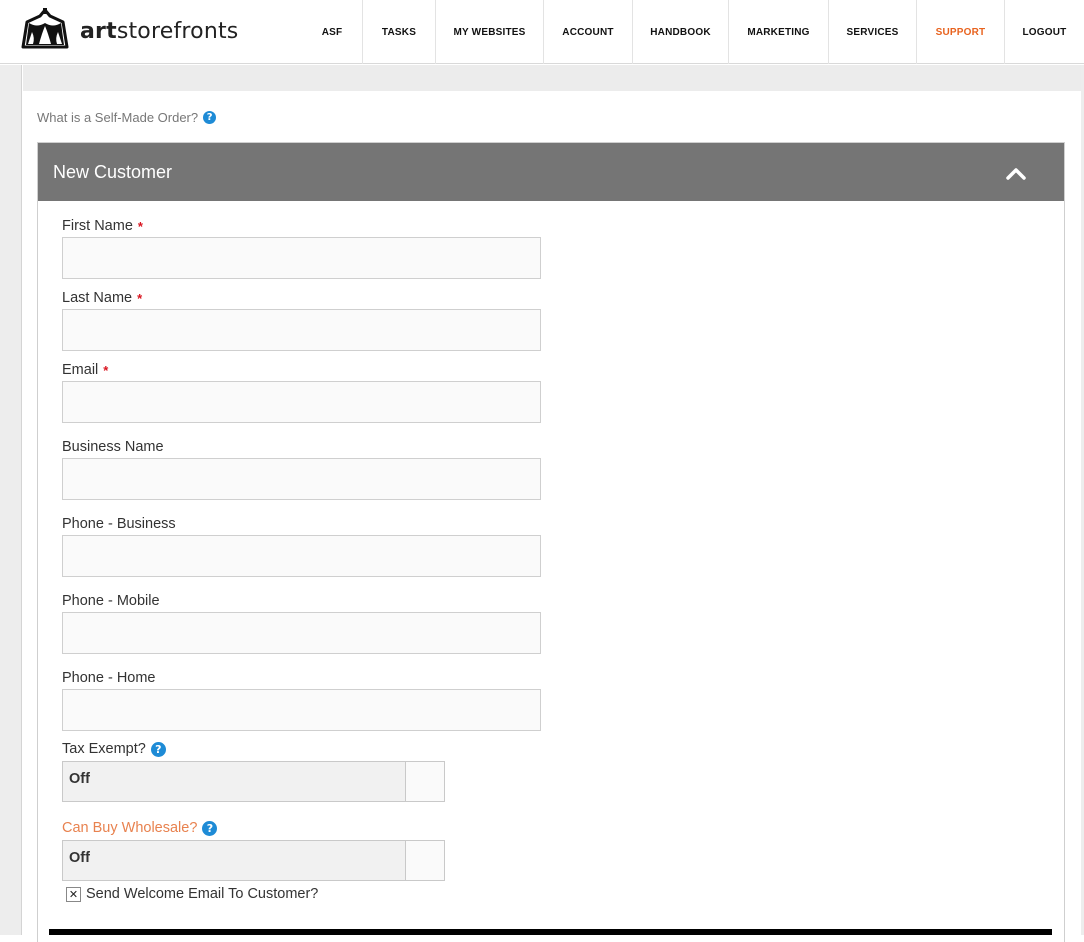 The image size is (1084, 942). I want to click on nav-logout: LOGOUT, so click(1044, 32).